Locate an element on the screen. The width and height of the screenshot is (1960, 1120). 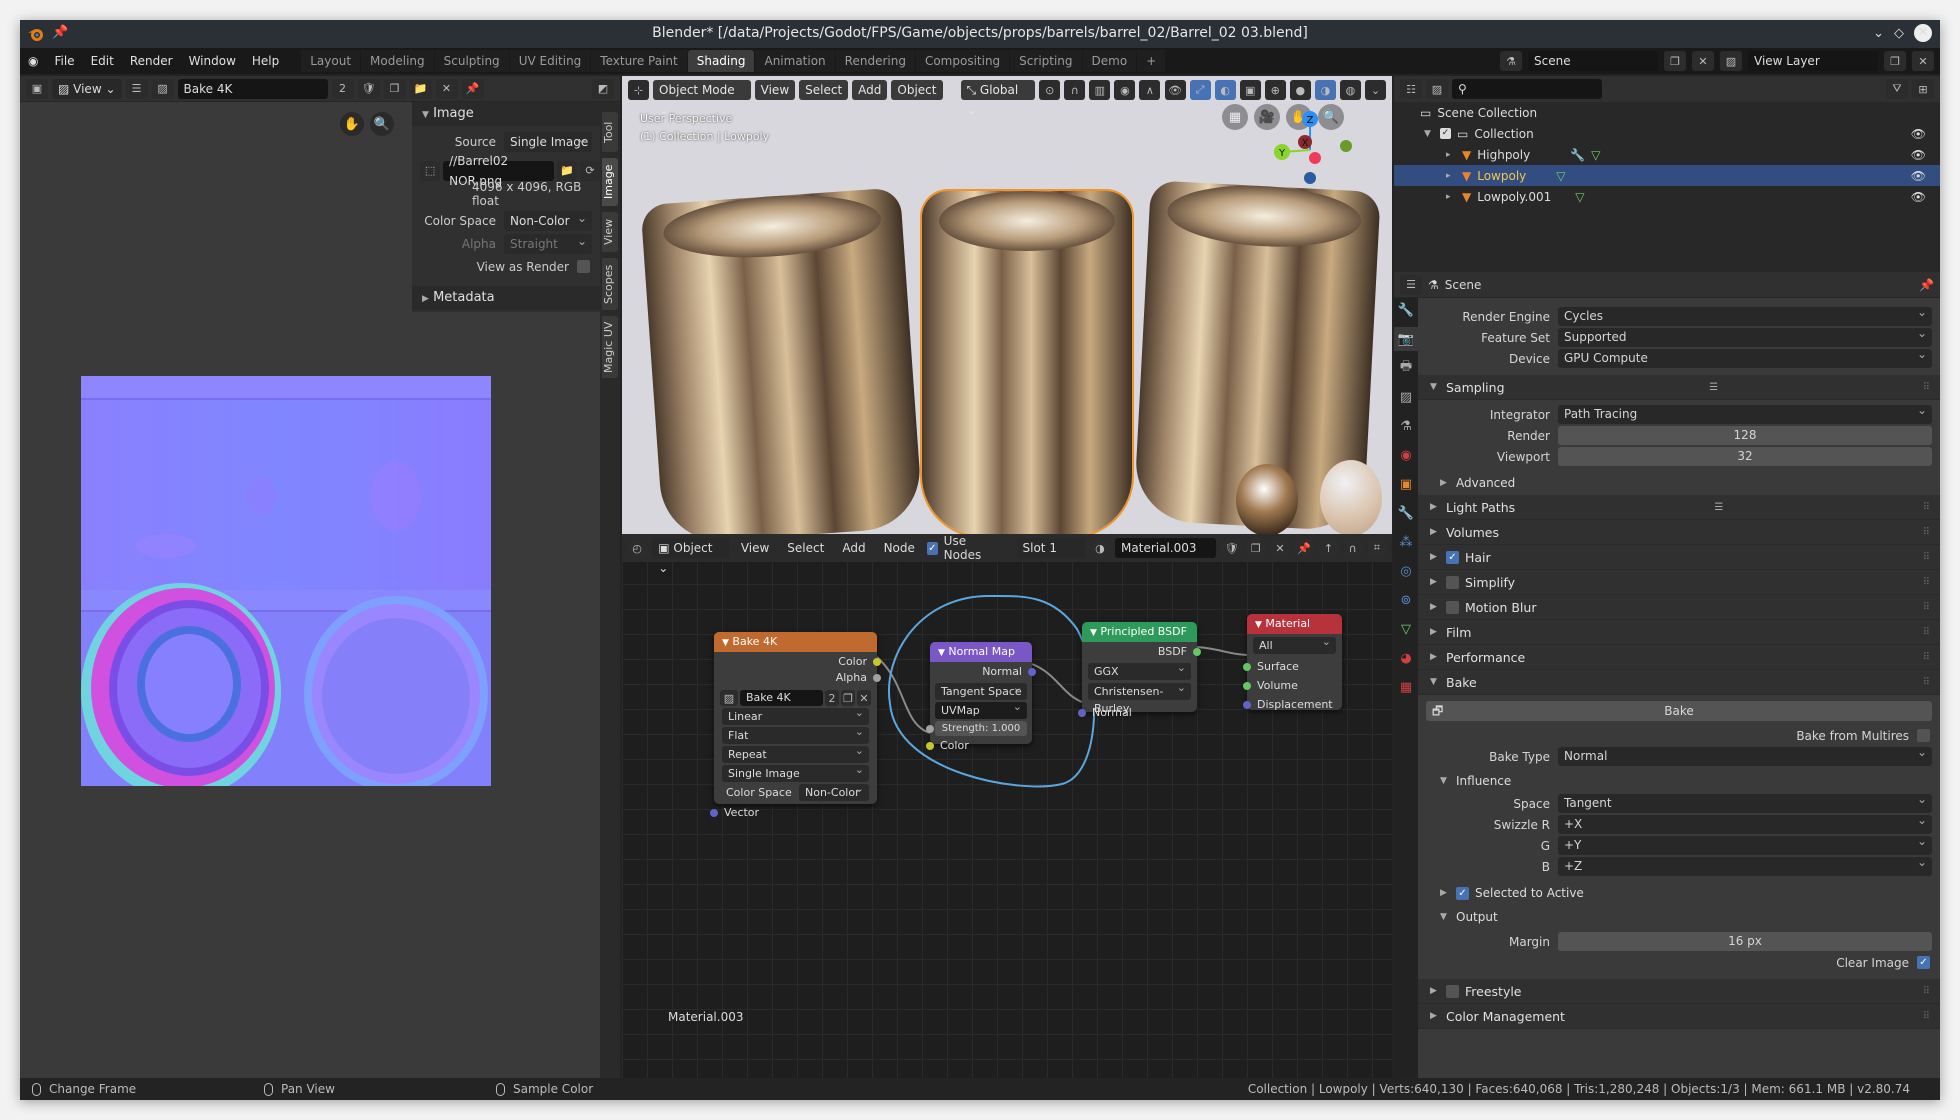
panel-metadata-header: ▶ Metadata is located at coordinates (506, 298).